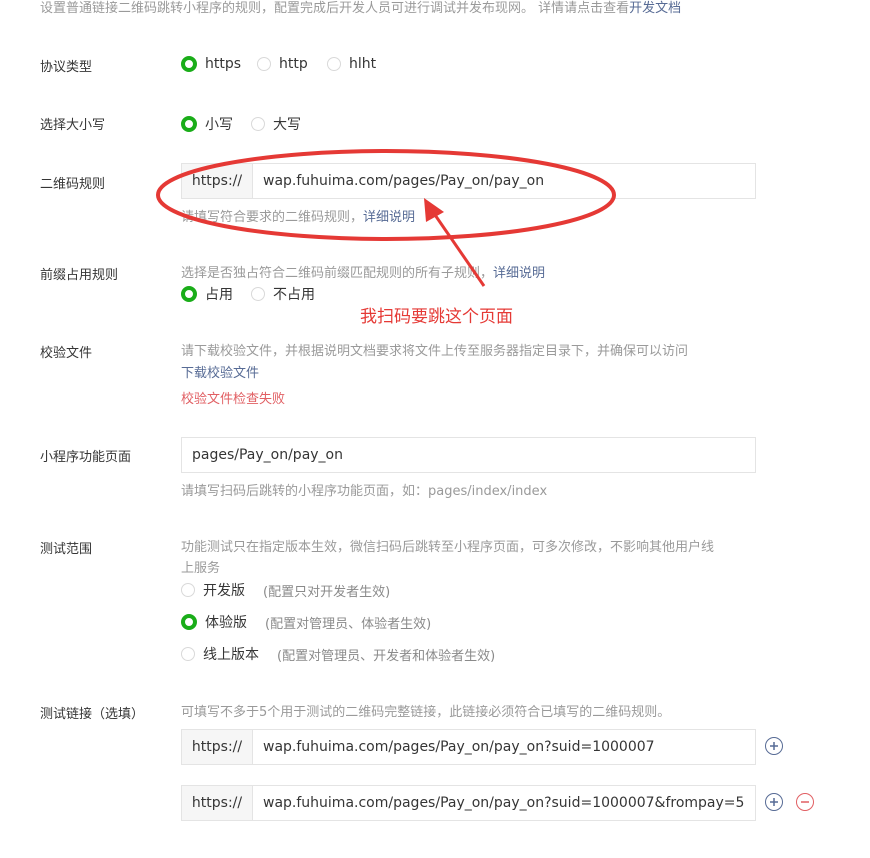  Describe the element at coordinates (458, 249) in the screenshot. I see `annotation-arrow-shaft` at that location.